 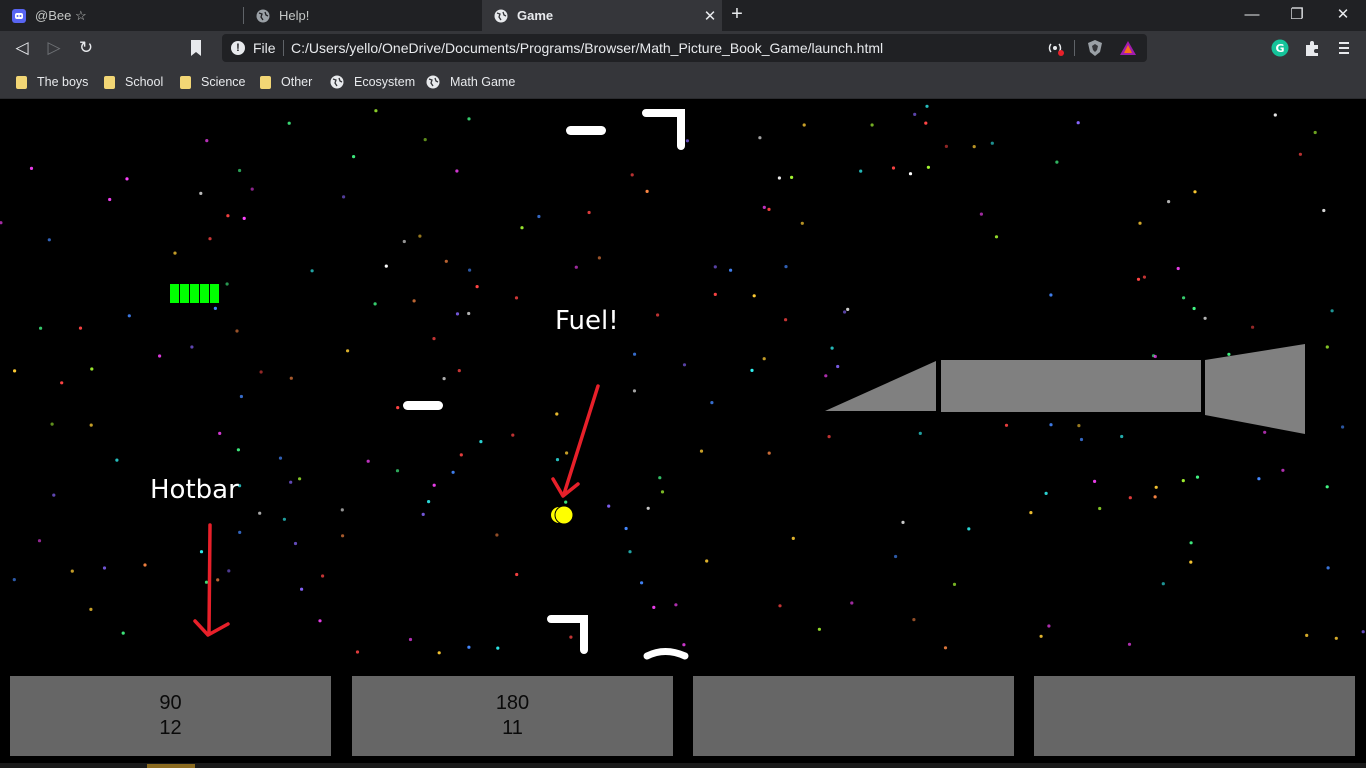 I want to click on bookmark-label: Math Game, so click(x=483, y=82).